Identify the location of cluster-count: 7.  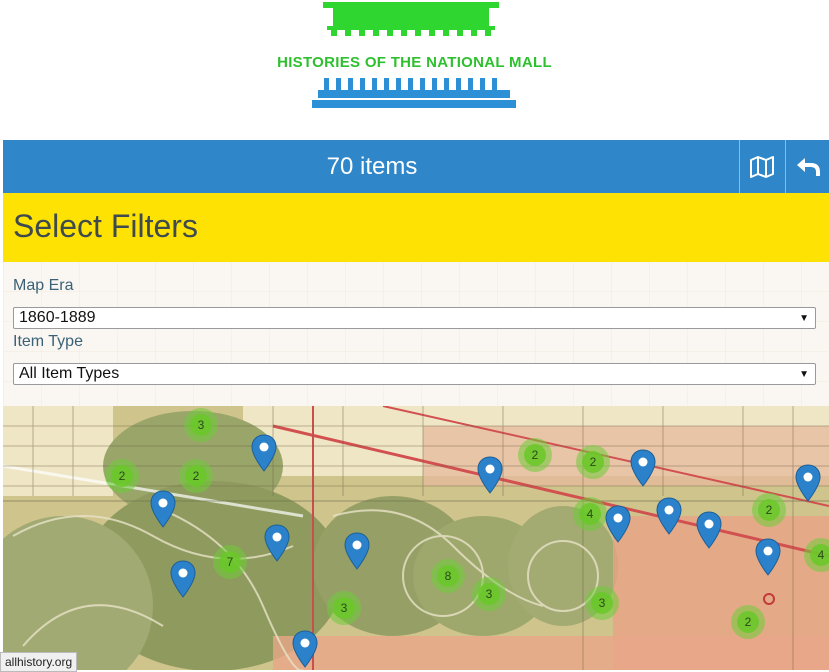
(230, 562).